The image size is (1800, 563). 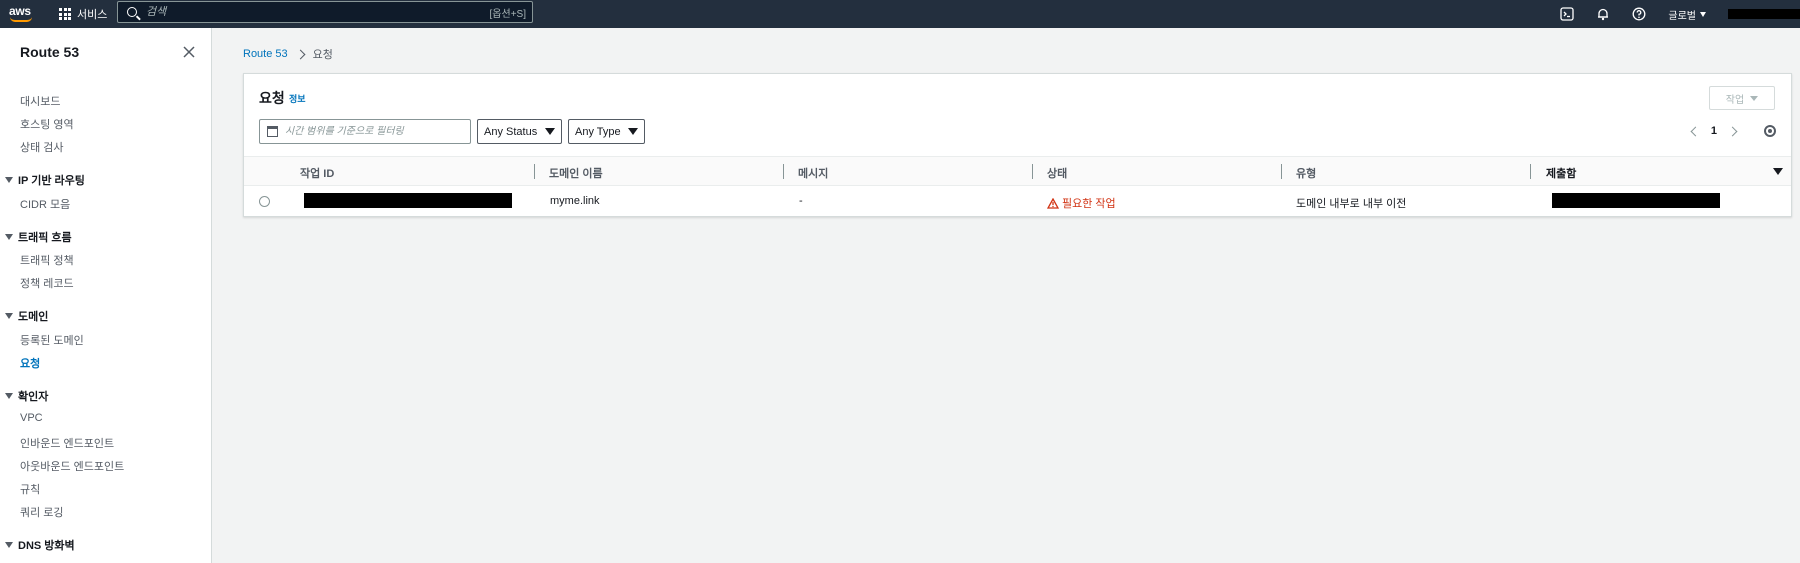 I want to click on breadcrumb-link-route53: Route 53, so click(x=265, y=54).